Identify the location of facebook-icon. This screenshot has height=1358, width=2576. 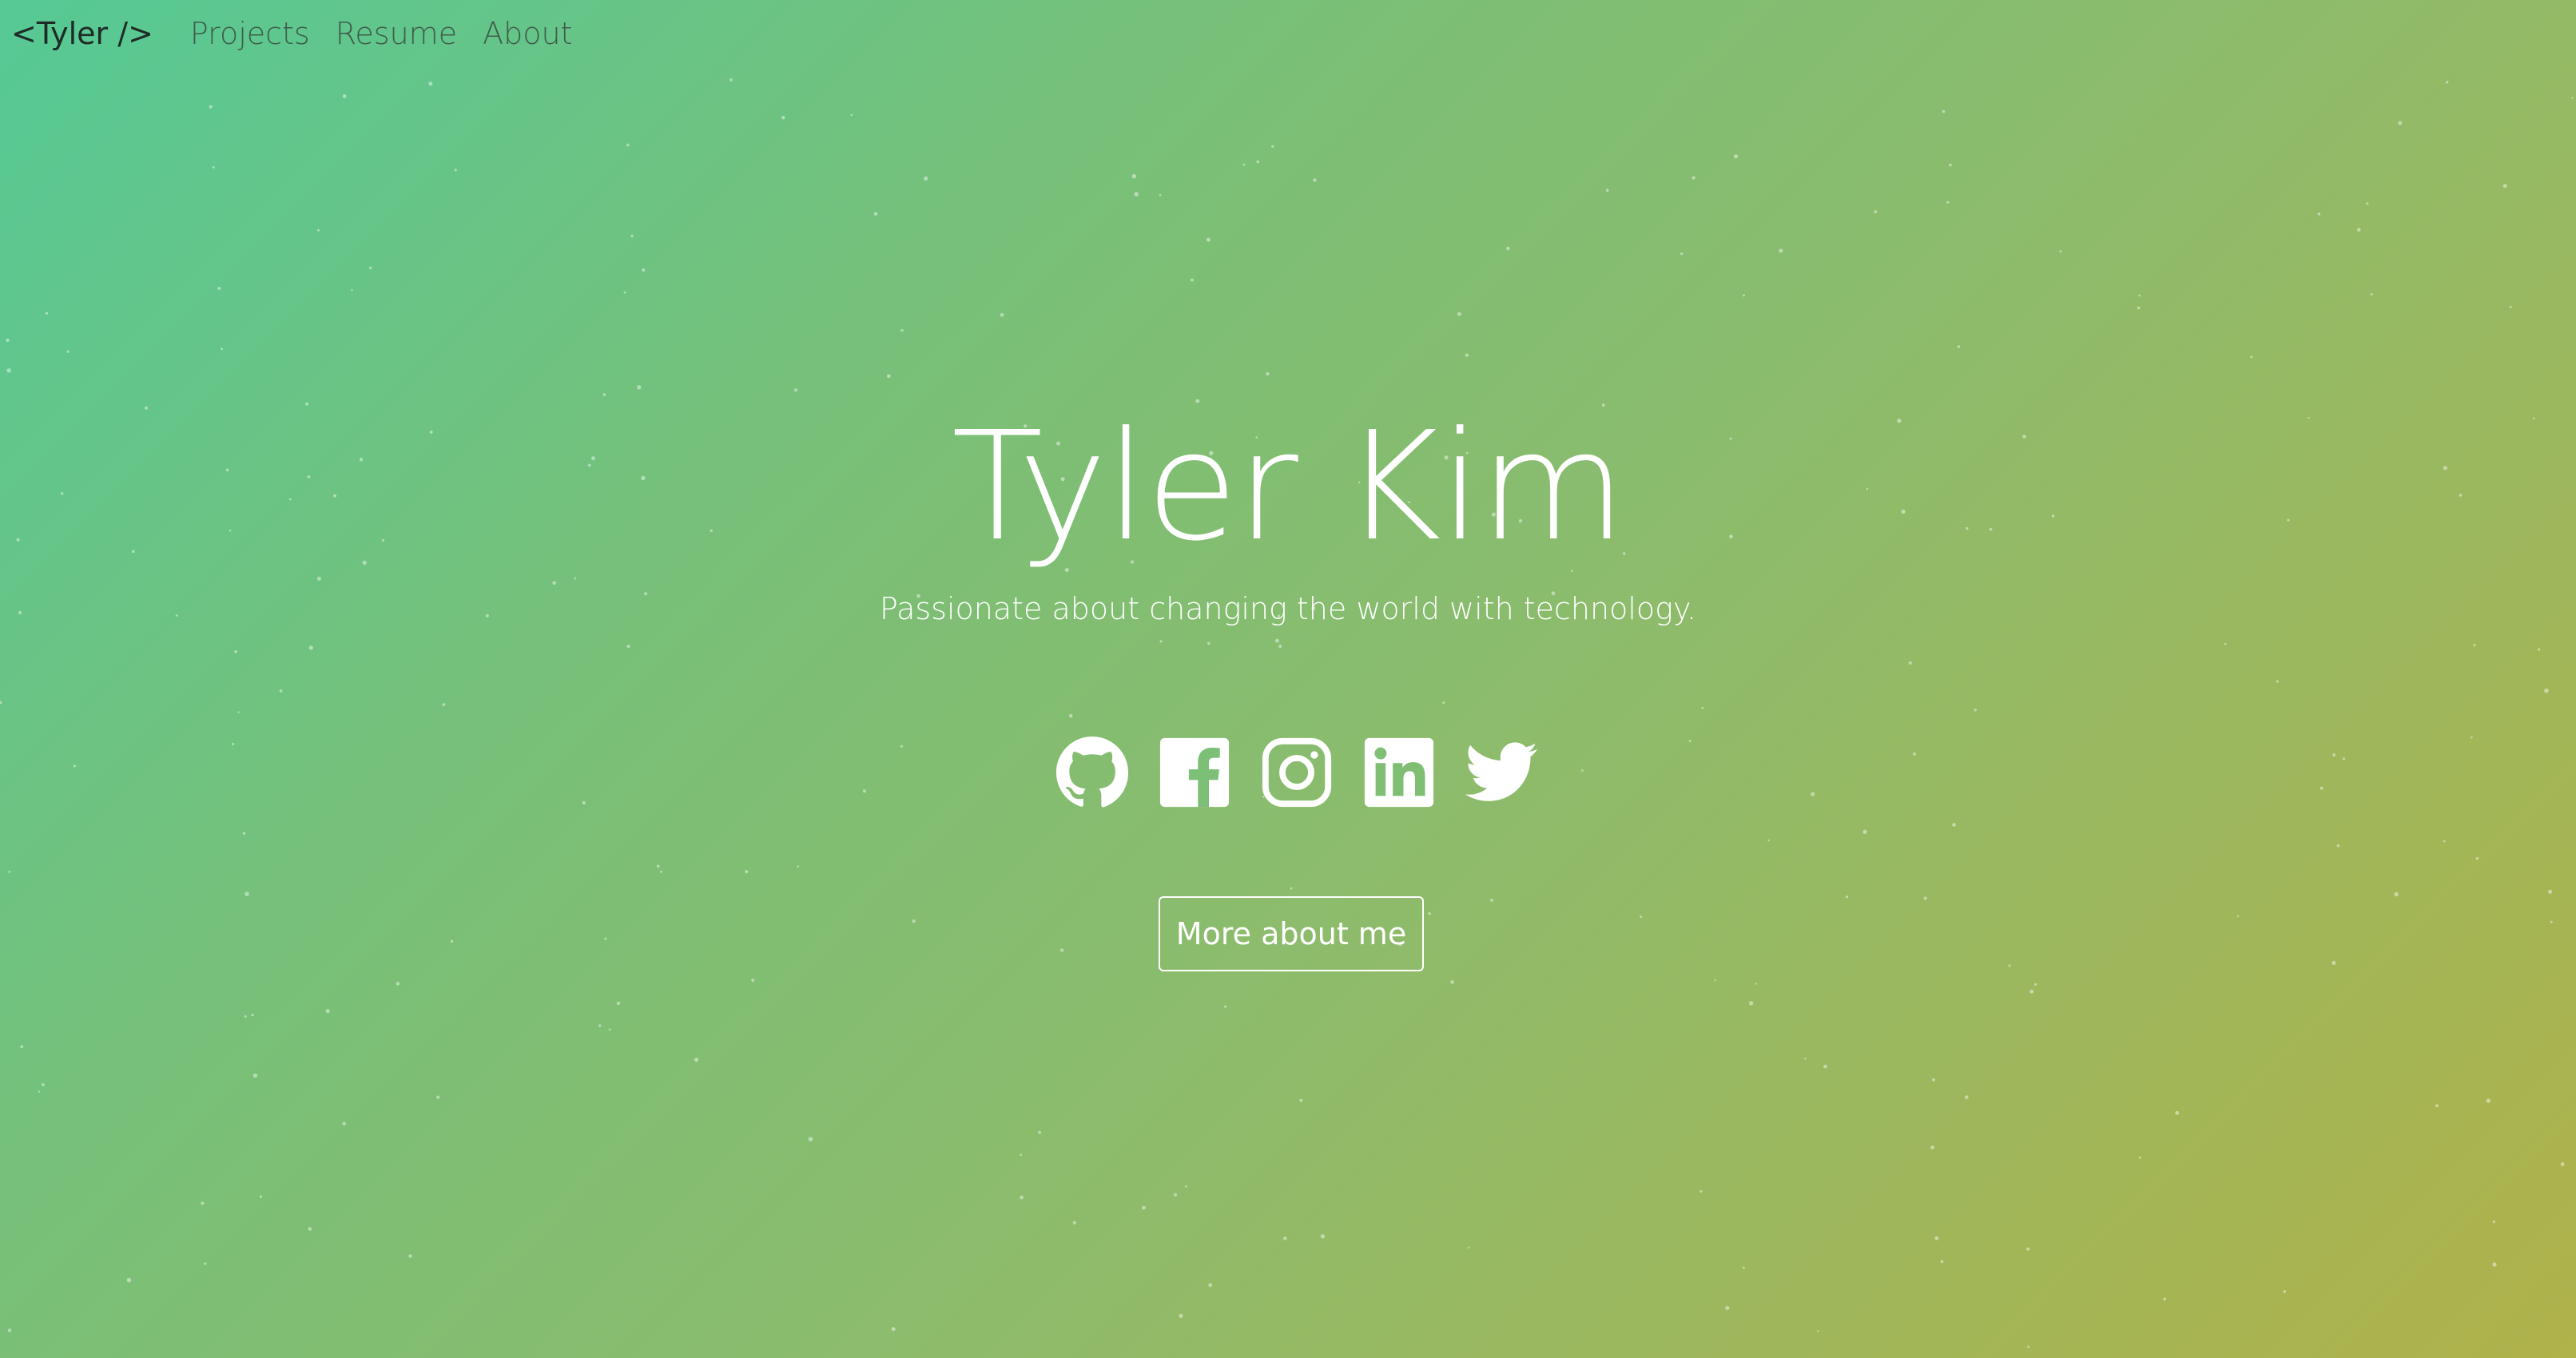
(1194, 772).